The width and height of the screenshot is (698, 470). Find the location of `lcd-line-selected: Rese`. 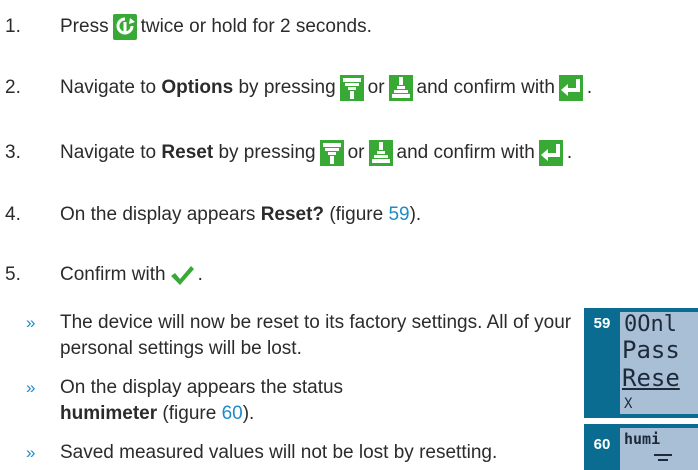

lcd-line-selected: Rese is located at coordinates (651, 378).